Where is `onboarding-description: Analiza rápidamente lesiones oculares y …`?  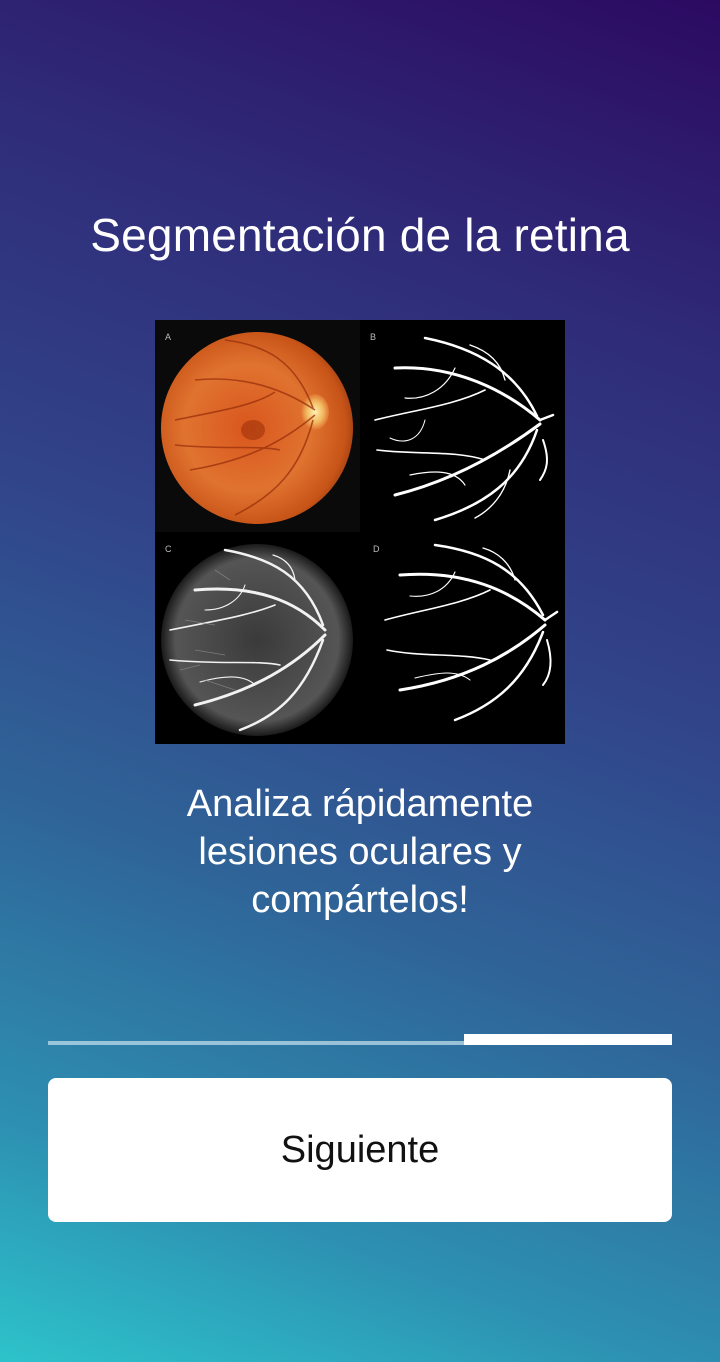
onboarding-description: Analiza rápidamente lesiones oculares y … is located at coordinates (360, 852).